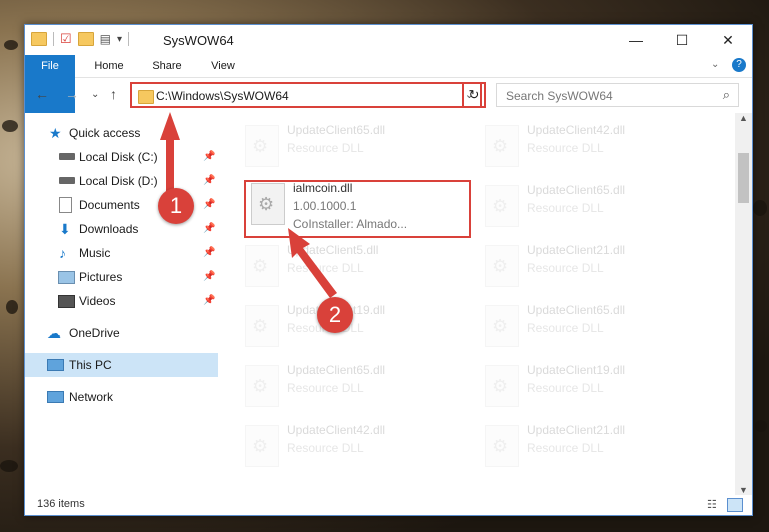  Describe the element at coordinates (576, 370) in the screenshot. I see `file-name: UpdateClient19.dll` at that location.